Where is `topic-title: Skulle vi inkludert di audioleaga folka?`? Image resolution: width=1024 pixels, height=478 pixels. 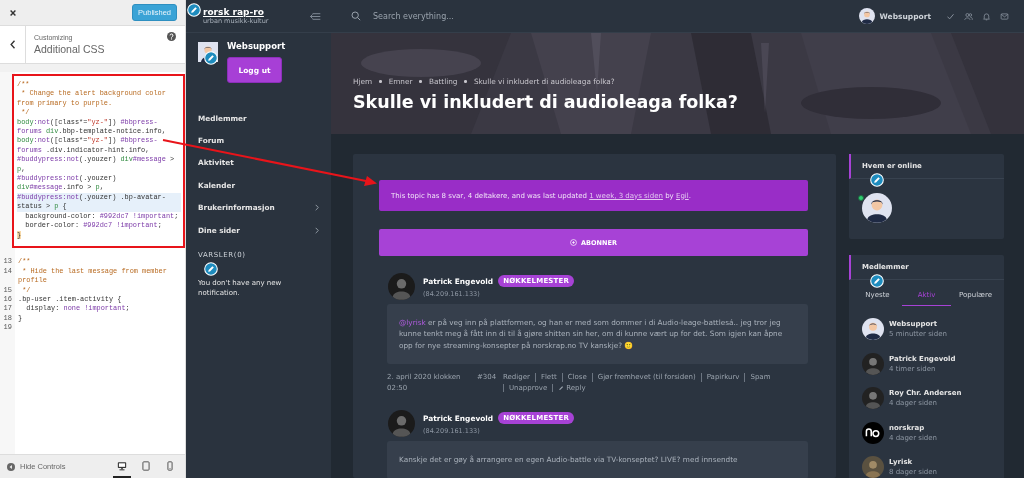
topic-title: Skulle vi inkludert di audioleaga folka? is located at coordinates (546, 102).